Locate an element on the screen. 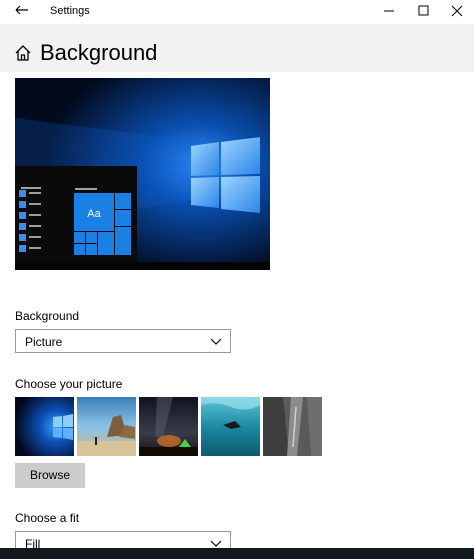 The image size is (474, 559). close-button is located at coordinates (457, 12).